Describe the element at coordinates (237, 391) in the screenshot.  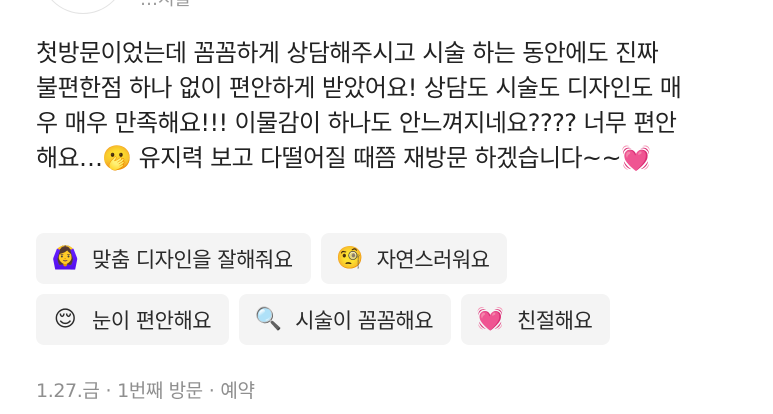
I see `visit-type: 예약` at that location.